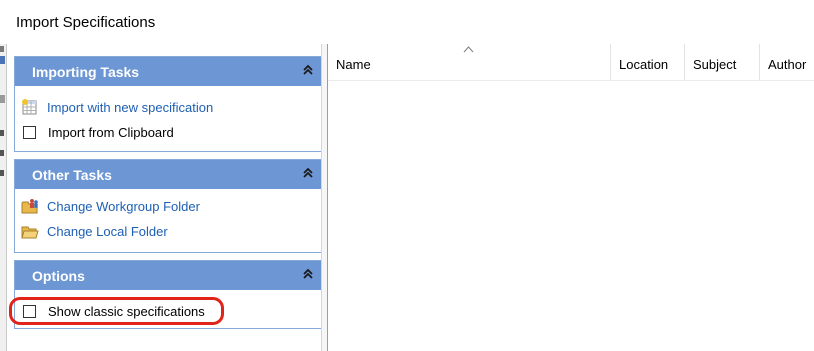 The image size is (814, 351). Describe the element at coordinates (123, 206) in the screenshot. I see `task-label: Change Workgroup Folder` at that location.